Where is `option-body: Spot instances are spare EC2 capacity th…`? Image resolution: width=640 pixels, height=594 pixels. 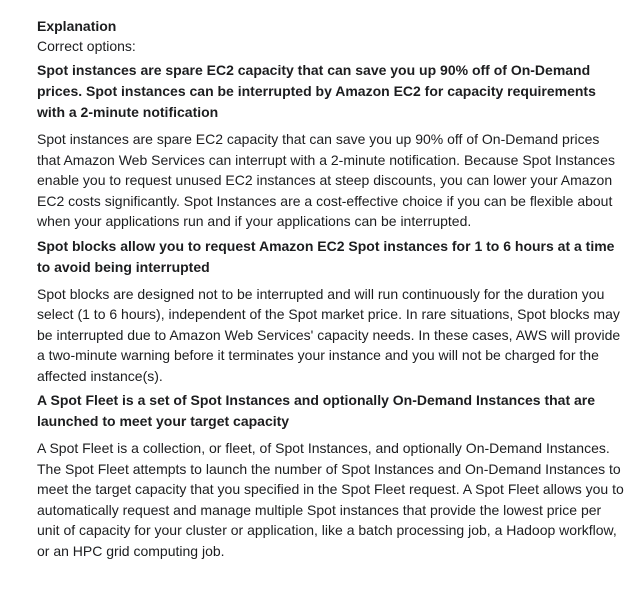 option-body: Spot instances are spare EC2 capacity th… is located at coordinates (326, 180).